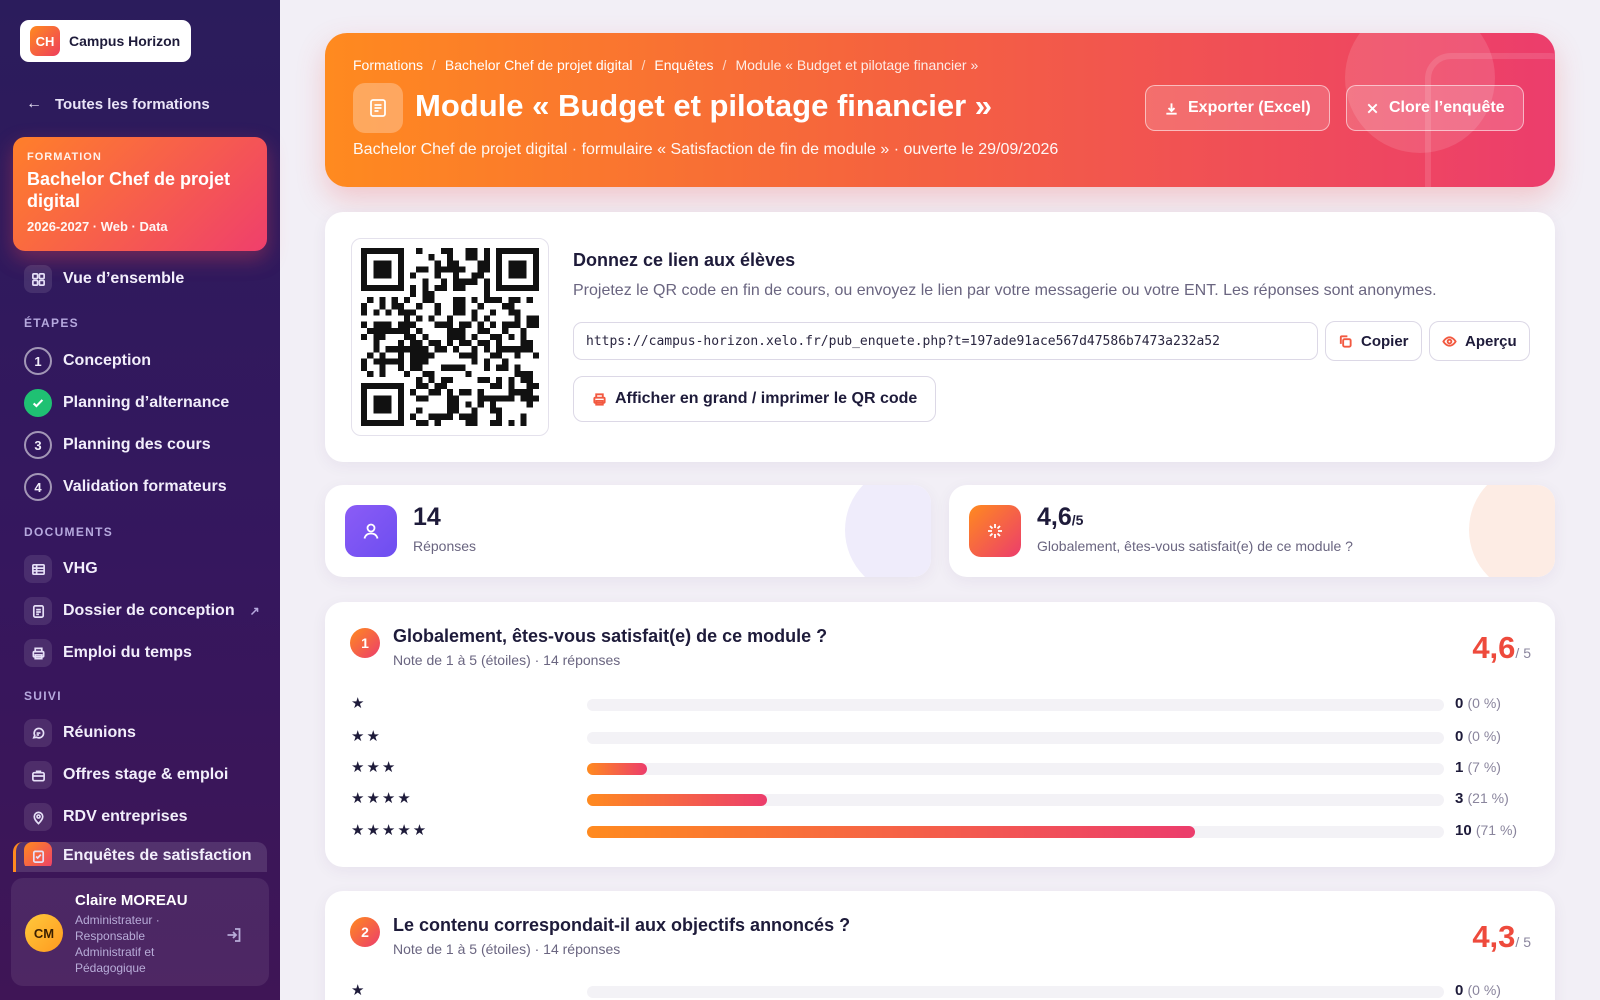  I want to click on sidebar-item-planning-alternance: Planning d’alternance, so click(126, 403).